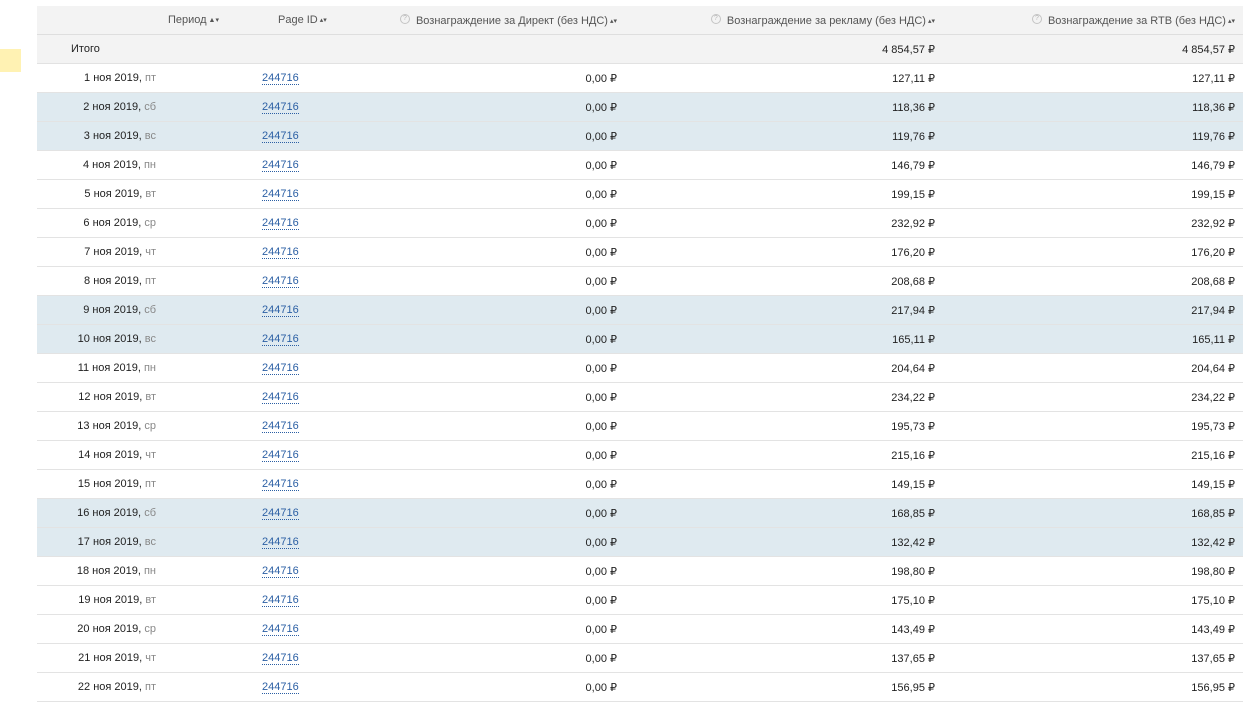 This screenshot has height=704, width=1243. What do you see at coordinates (150, 658) in the screenshot?
I see `weekday-text: чт` at bounding box center [150, 658].